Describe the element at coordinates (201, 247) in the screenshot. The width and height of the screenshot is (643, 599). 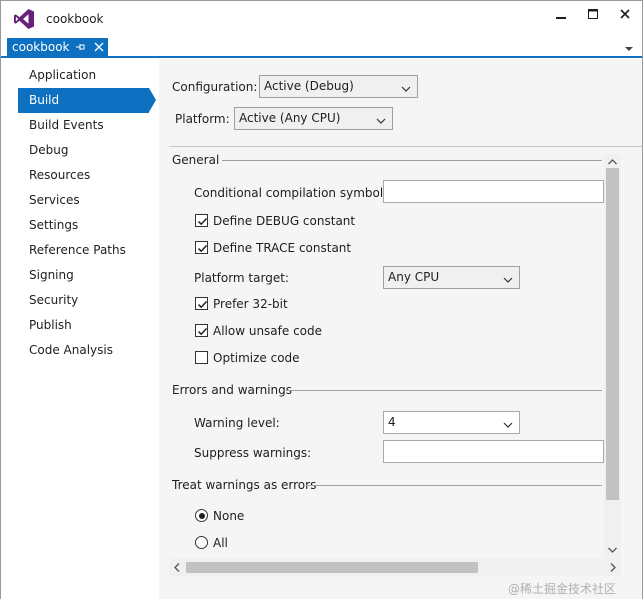
I see `define-trace-checkbox` at that location.